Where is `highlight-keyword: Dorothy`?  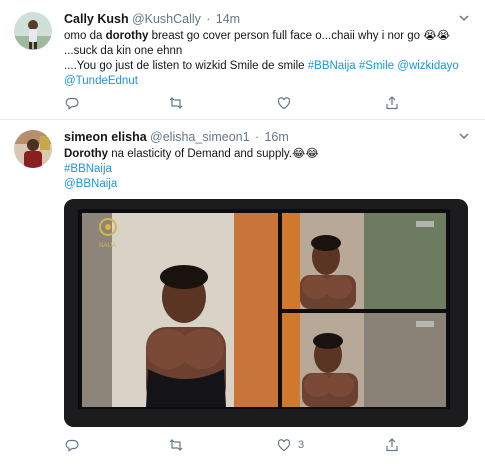 highlight-keyword: Dorothy is located at coordinates (86, 154).